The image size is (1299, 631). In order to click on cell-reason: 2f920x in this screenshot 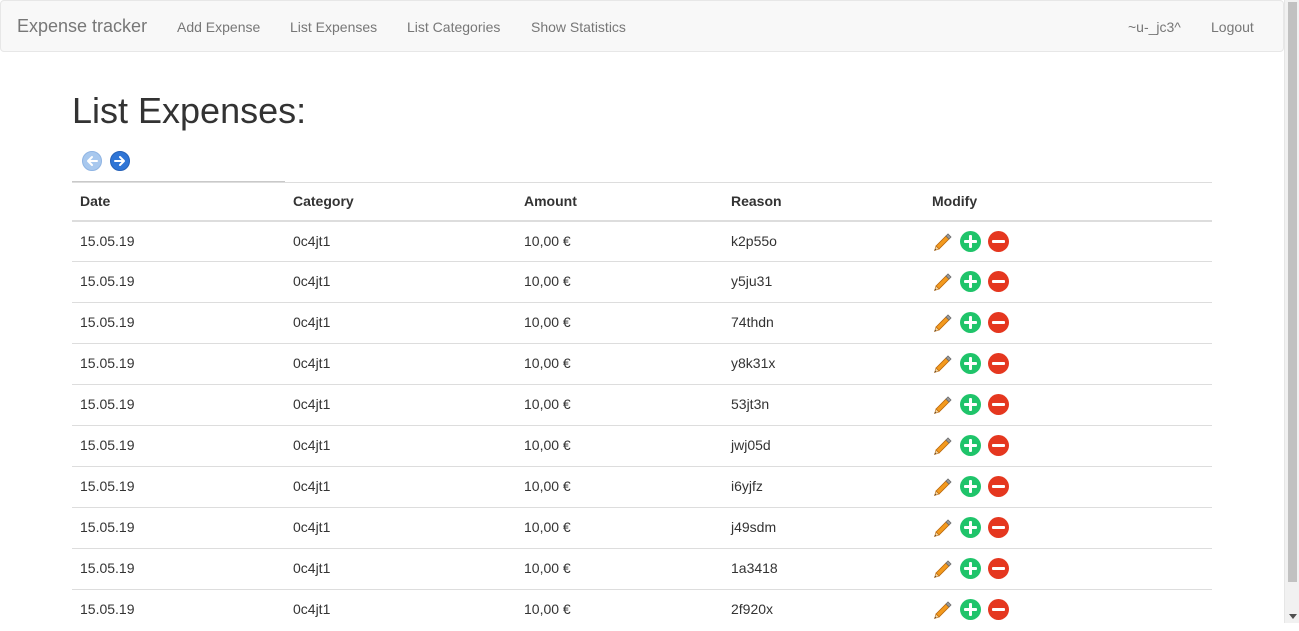, I will do `click(823, 610)`.